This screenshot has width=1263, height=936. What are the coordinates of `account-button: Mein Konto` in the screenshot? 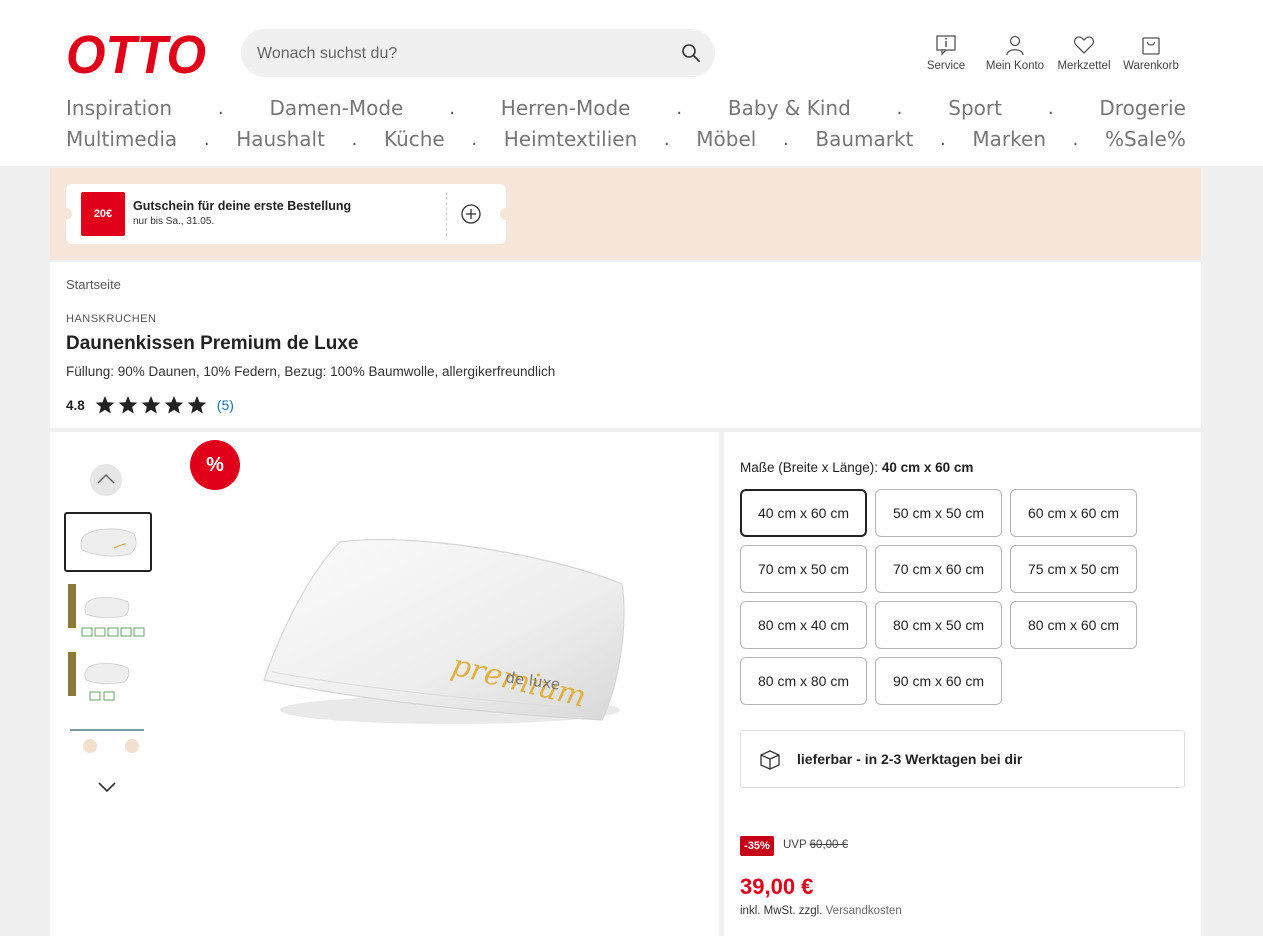 It's located at (1015, 53).